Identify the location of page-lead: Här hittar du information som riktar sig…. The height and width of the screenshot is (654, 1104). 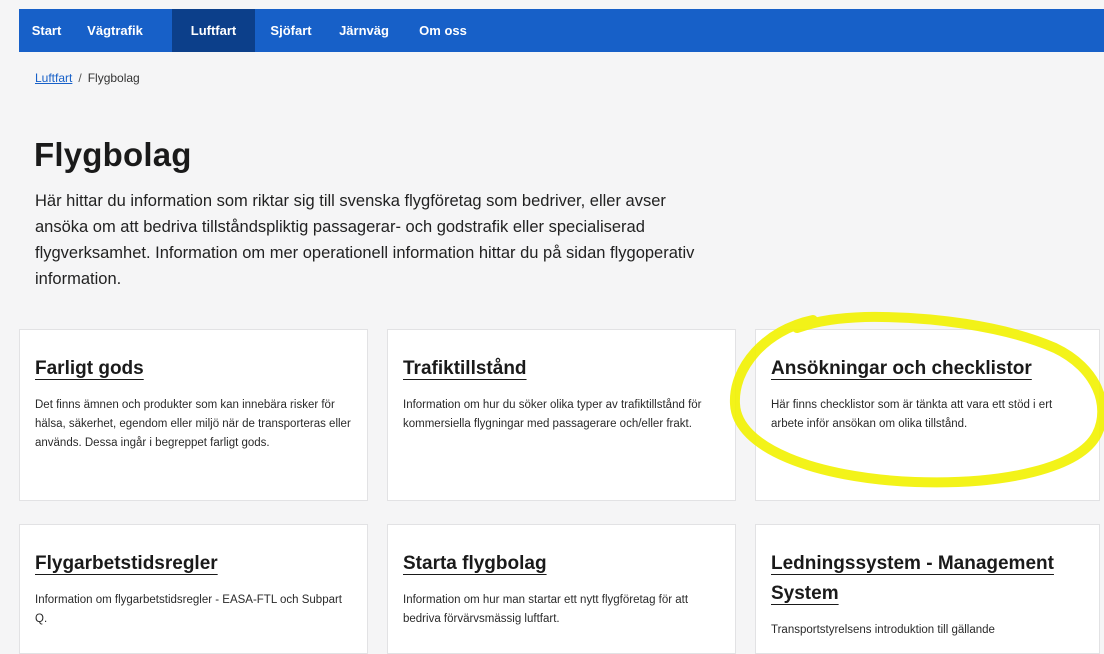
(365, 240).